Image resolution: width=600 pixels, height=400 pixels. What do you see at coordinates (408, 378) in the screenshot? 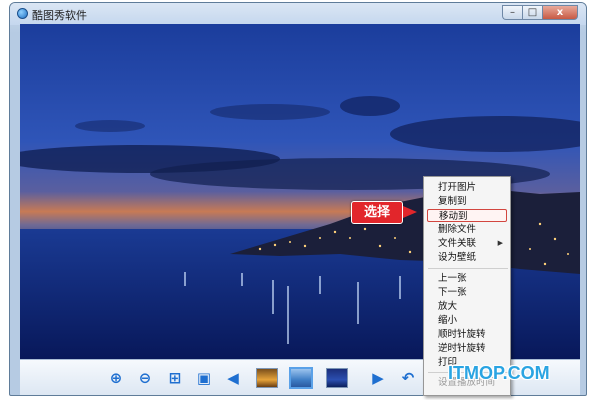
I see `rotate-icon: ↶` at bounding box center [408, 378].